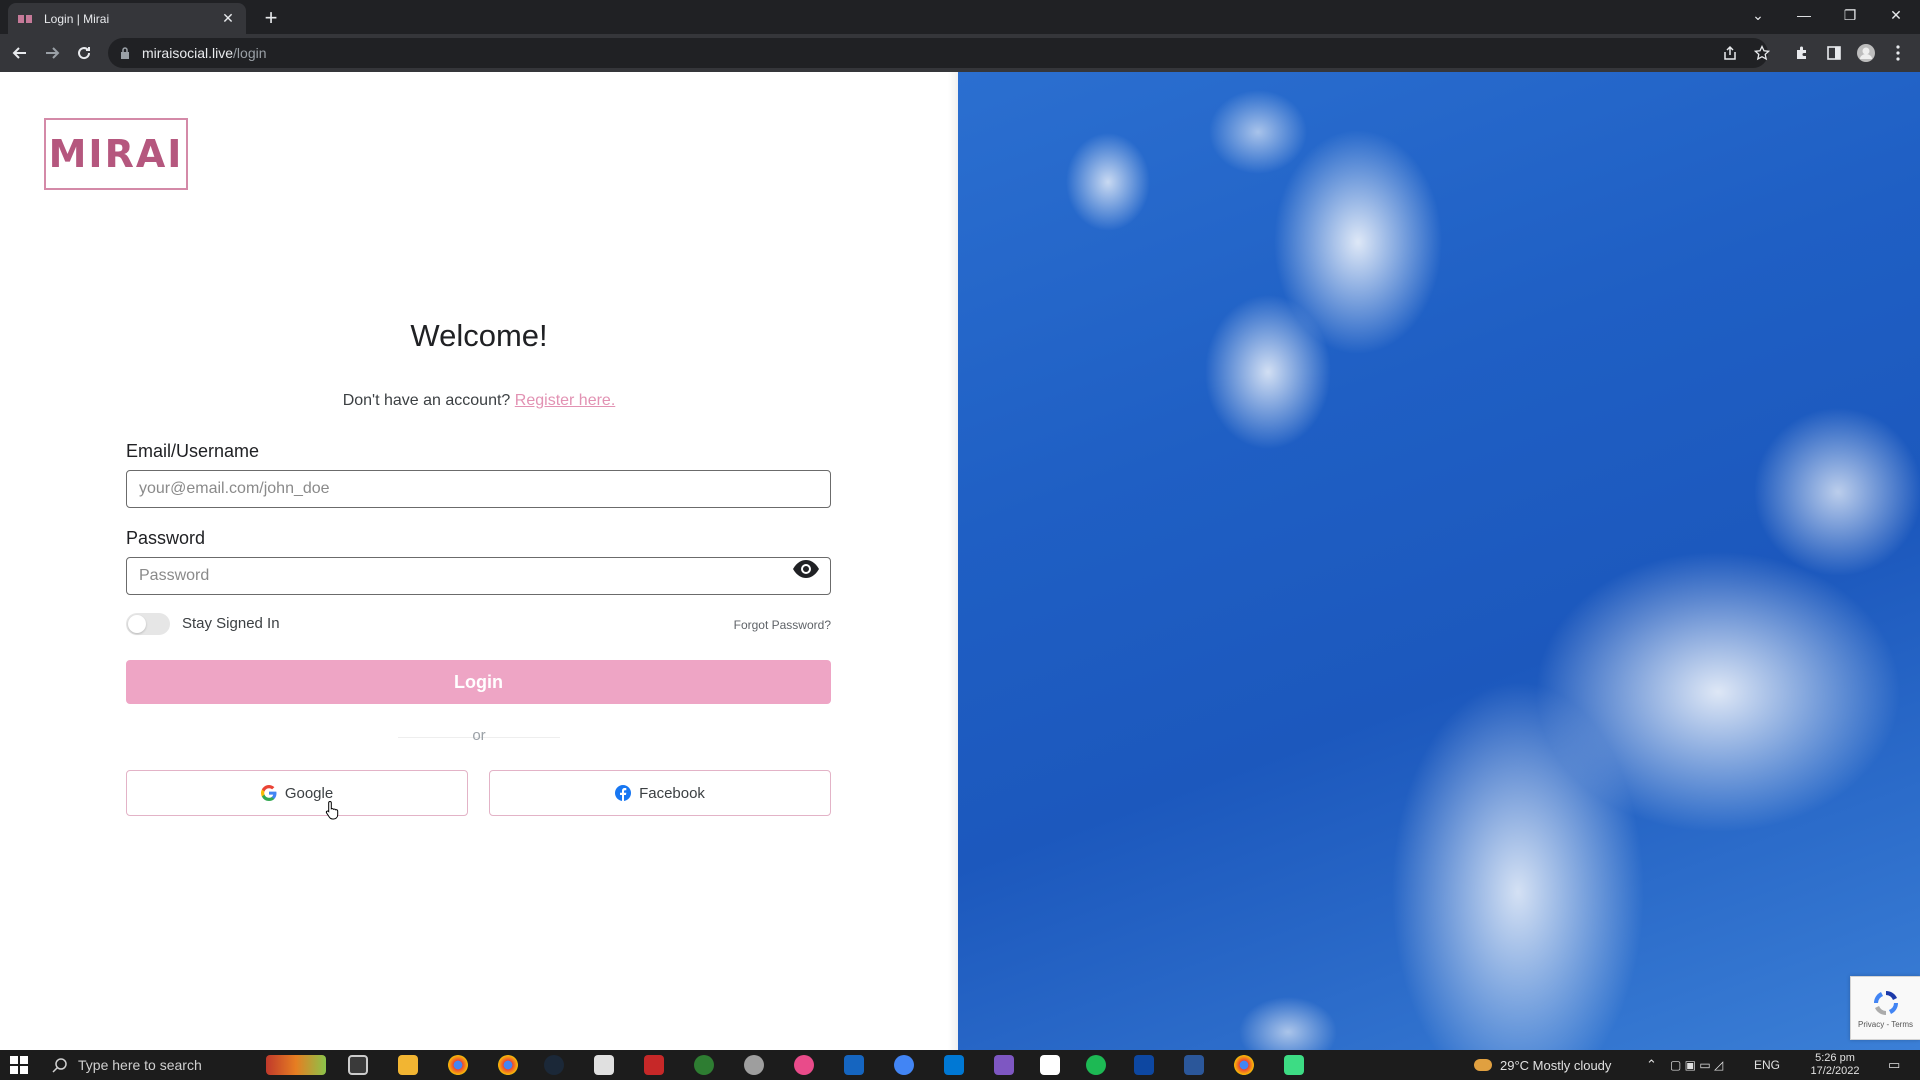 The height and width of the screenshot is (1080, 1920). What do you see at coordinates (478, 682) in the screenshot?
I see `login-button: Login` at bounding box center [478, 682].